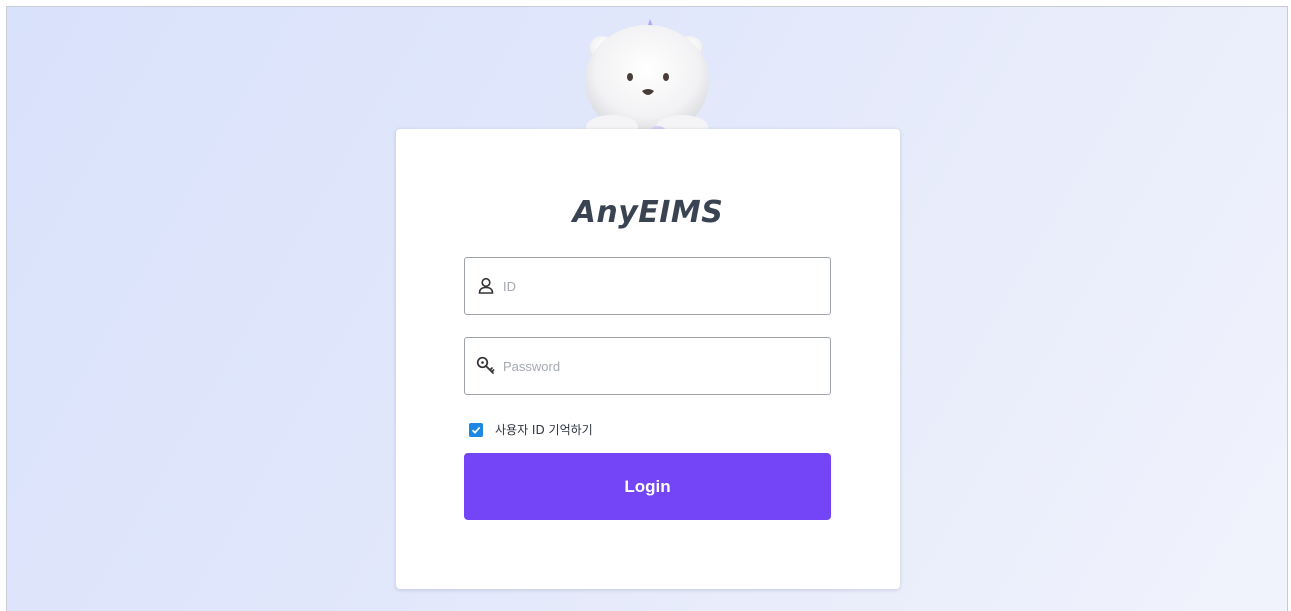 The width and height of the screenshot is (1291, 611). What do you see at coordinates (663, 286) in the screenshot?
I see `id-input` at bounding box center [663, 286].